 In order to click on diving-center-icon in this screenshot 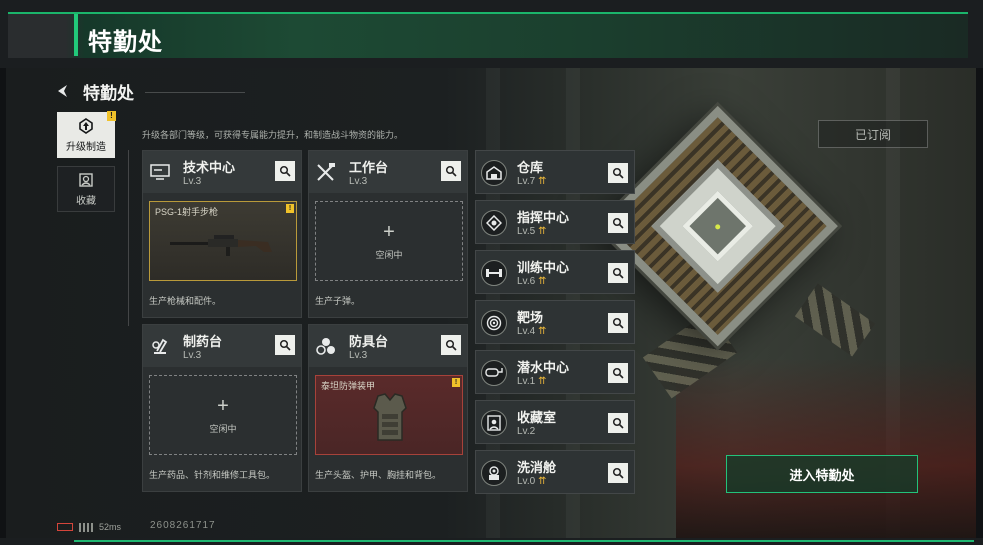, I will do `click(494, 373)`.